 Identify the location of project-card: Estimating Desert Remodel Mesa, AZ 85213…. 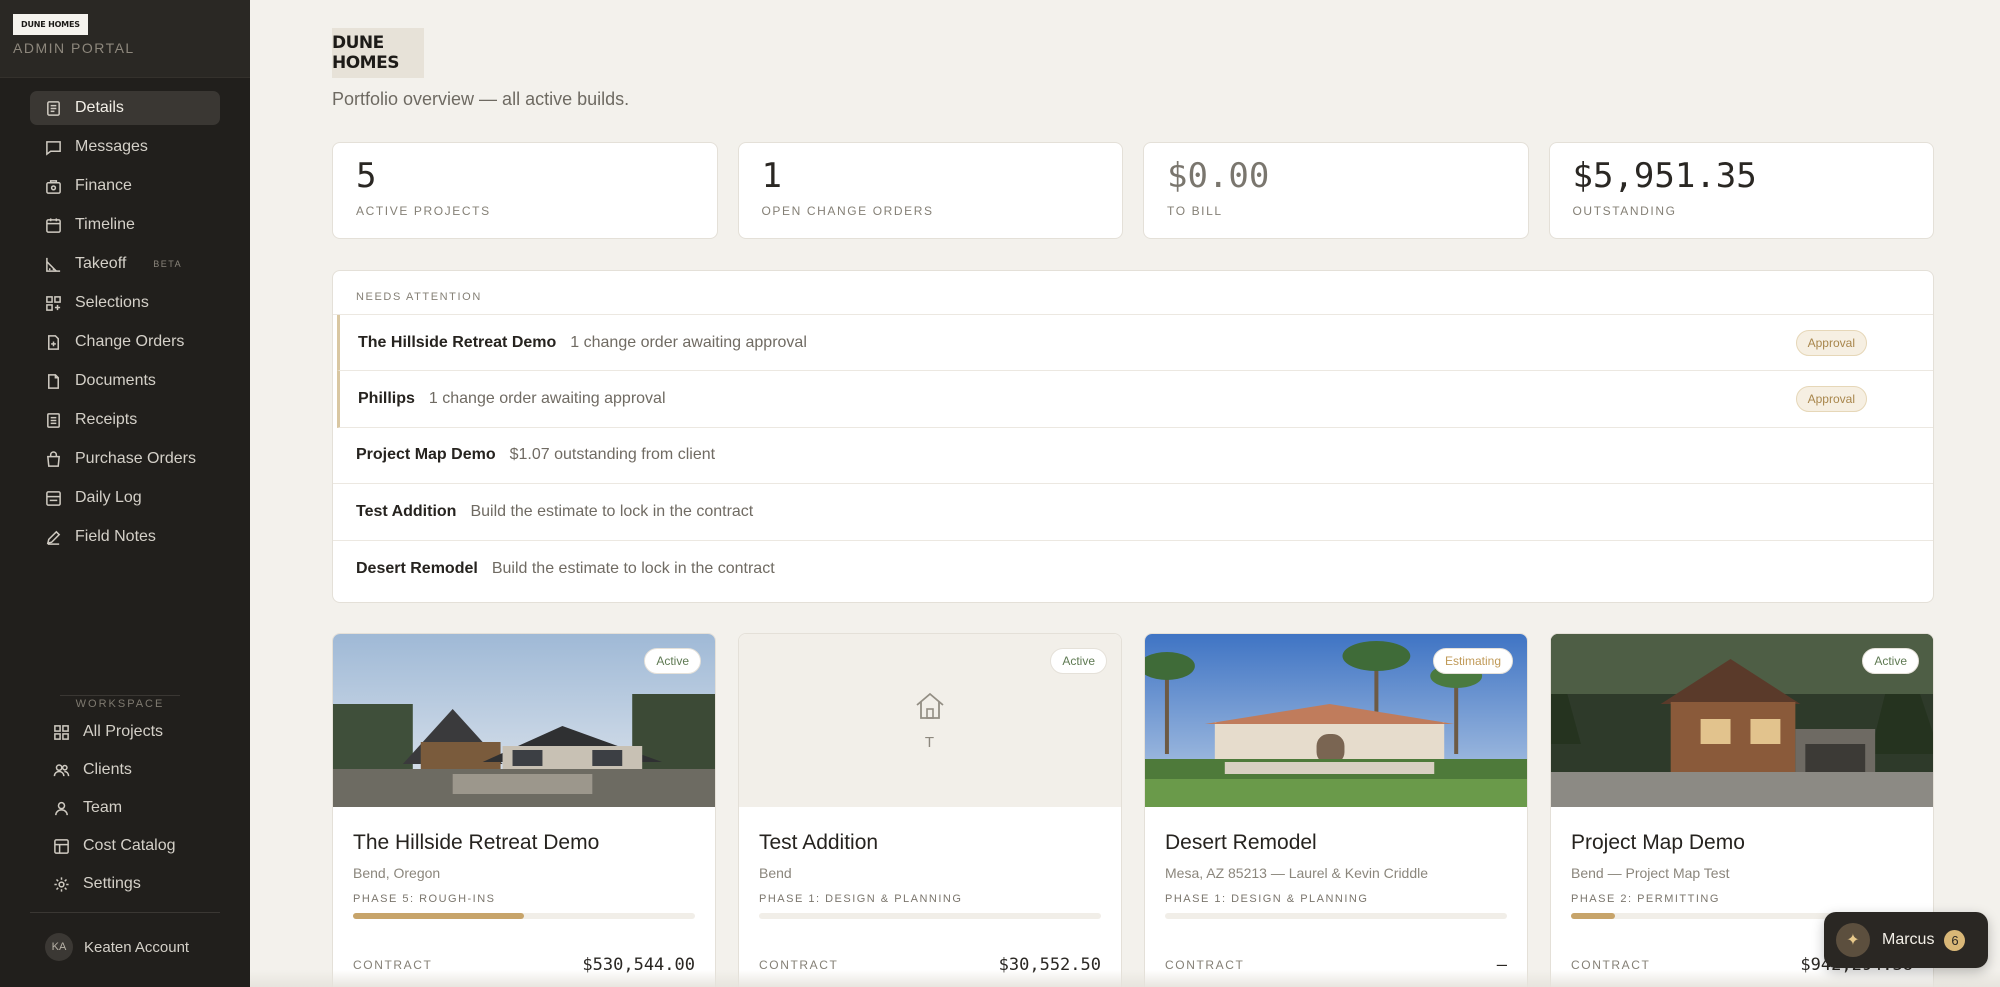
(1336, 810).